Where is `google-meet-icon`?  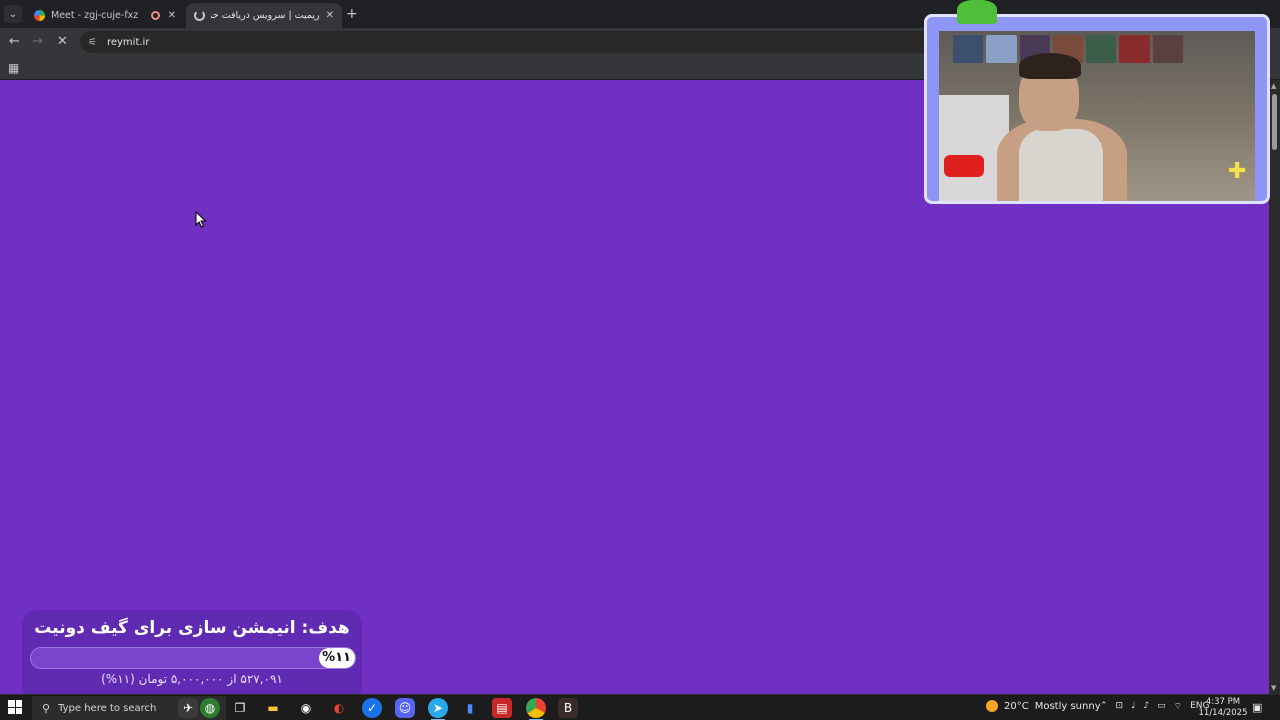 google-meet-icon is located at coordinates (39, 15).